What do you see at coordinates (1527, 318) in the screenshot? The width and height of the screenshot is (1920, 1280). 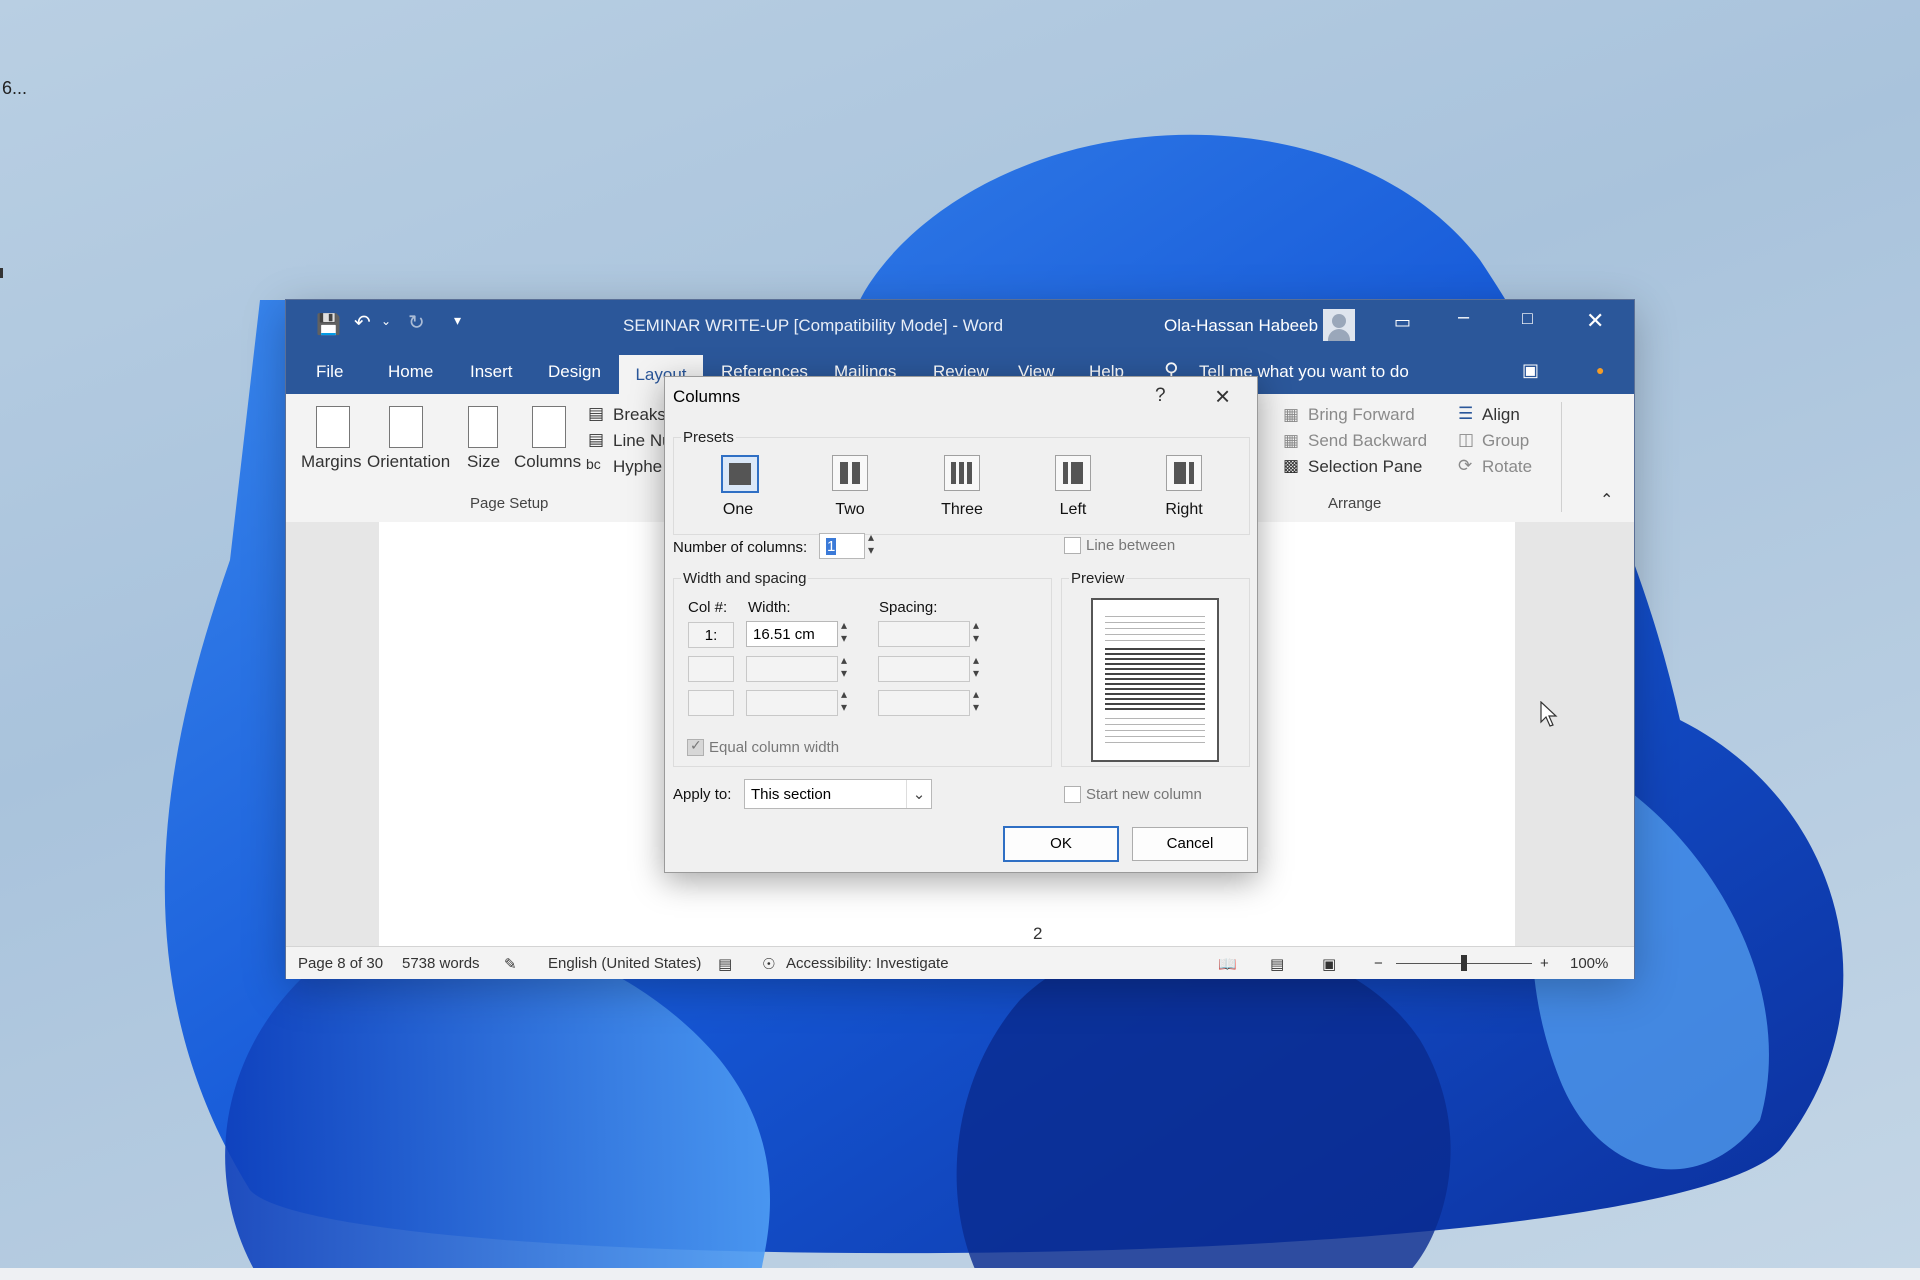 I see `maximize-icon: □` at bounding box center [1527, 318].